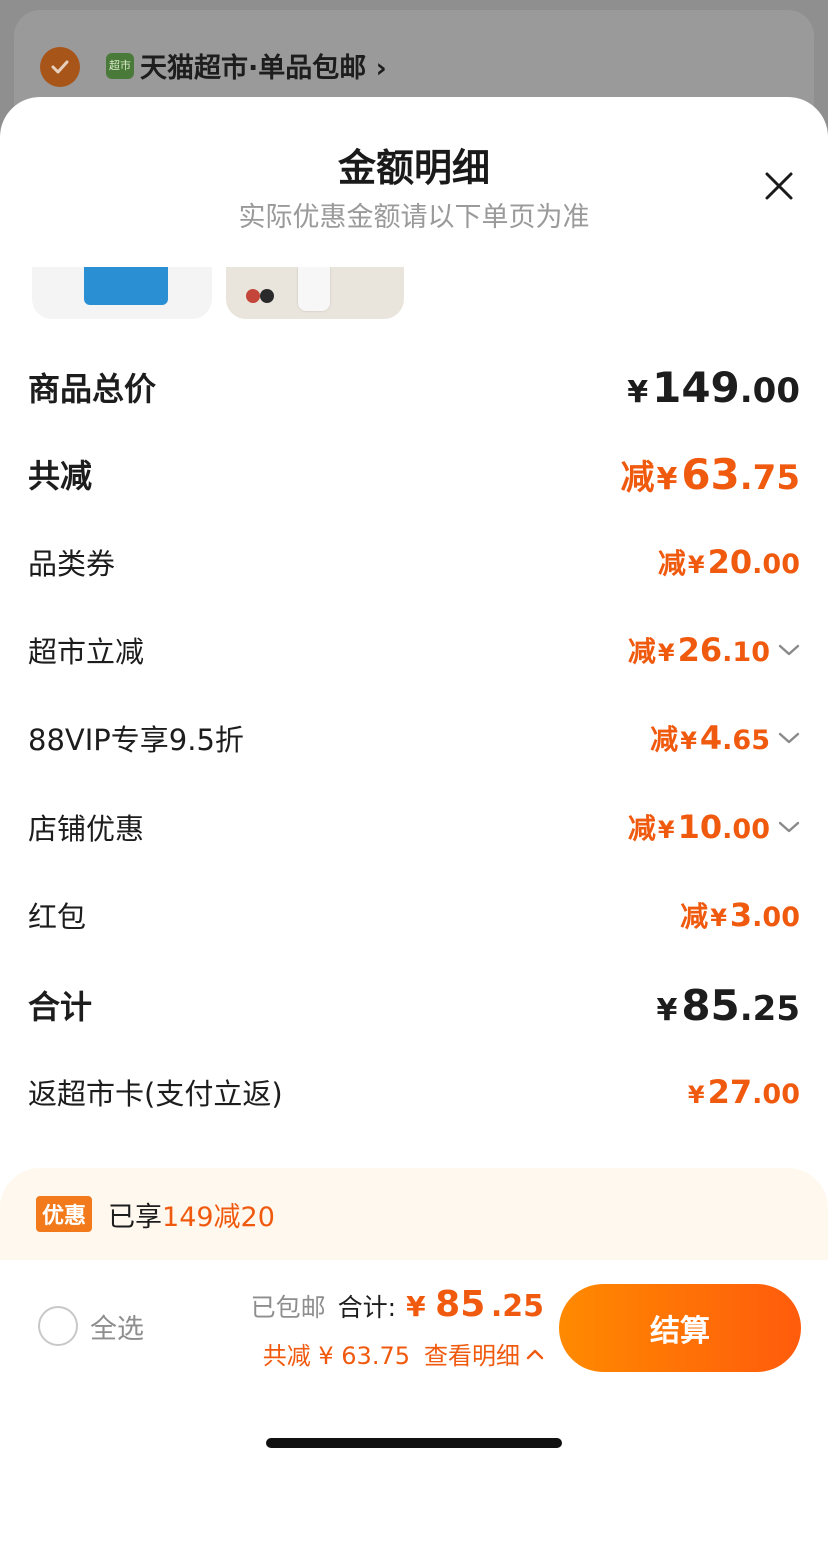  Describe the element at coordinates (120, 66) in the screenshot. I see `store-logo-icon: 超市` at that location.